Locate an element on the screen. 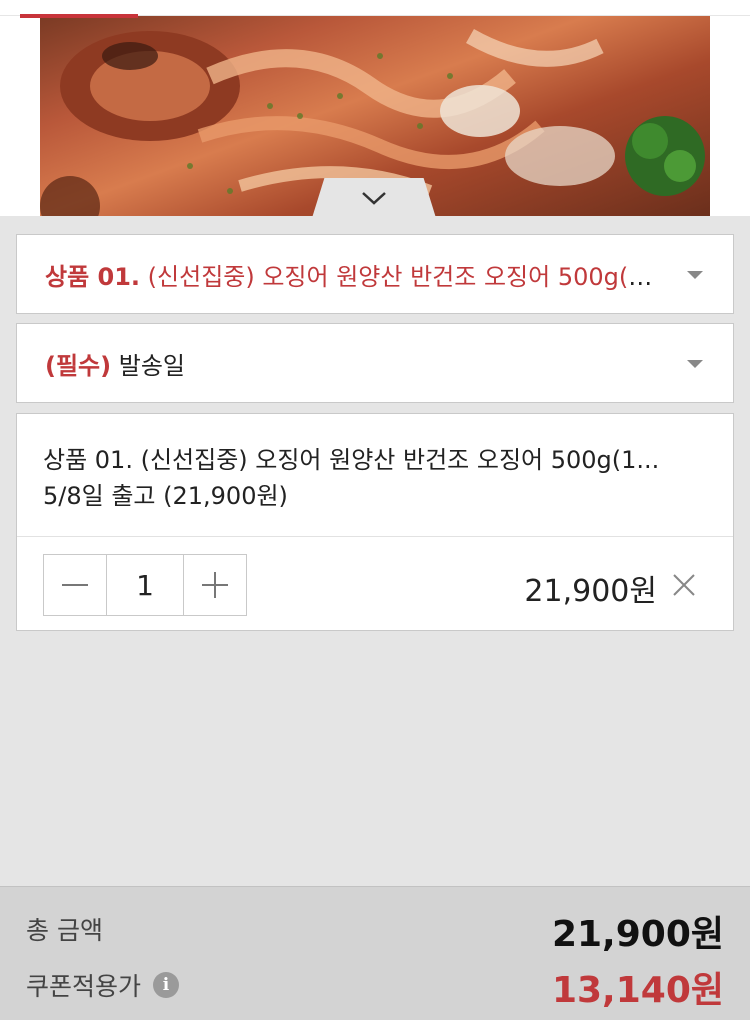  collapse-toggle-button is located at coordinates (374, 198).